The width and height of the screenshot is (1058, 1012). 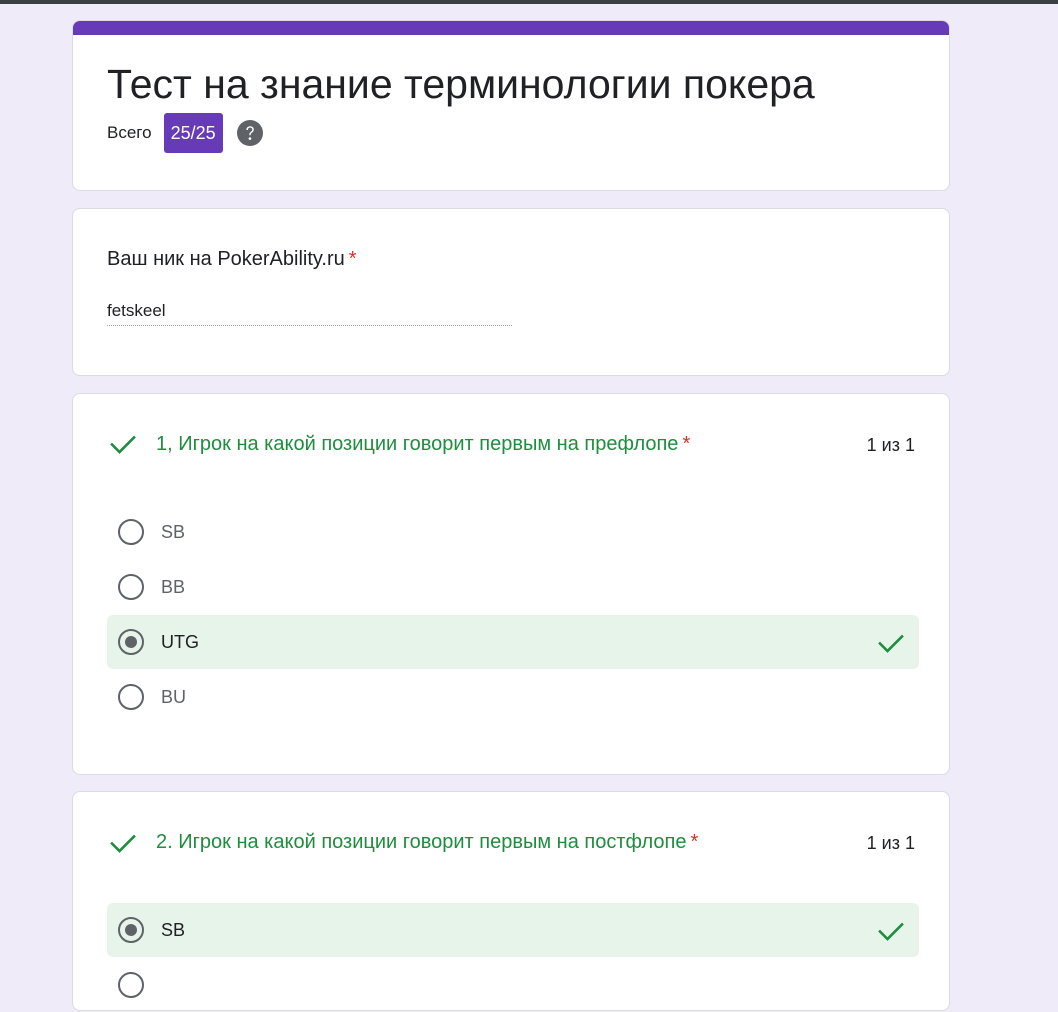 What do you see at coordinates (173, 586) in the screenshot?
I see `option-label: BB` at bounding box center [173, 586].